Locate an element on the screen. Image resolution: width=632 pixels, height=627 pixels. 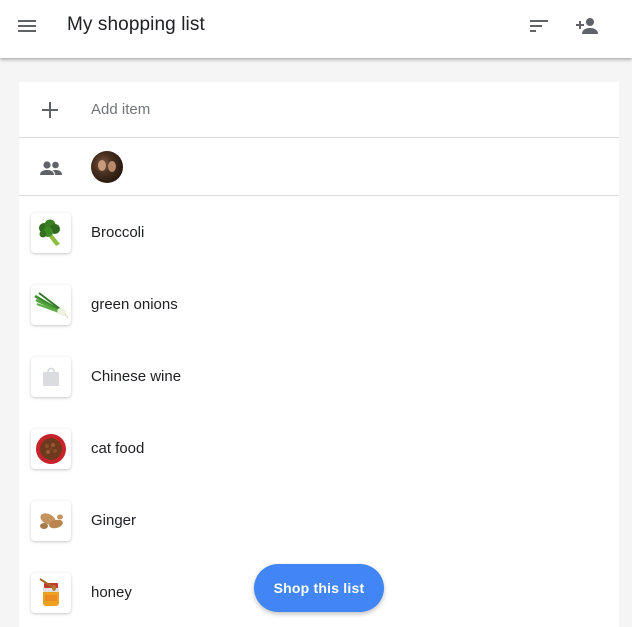
cat-food-bowl-image is located at coordinates (51, 449).